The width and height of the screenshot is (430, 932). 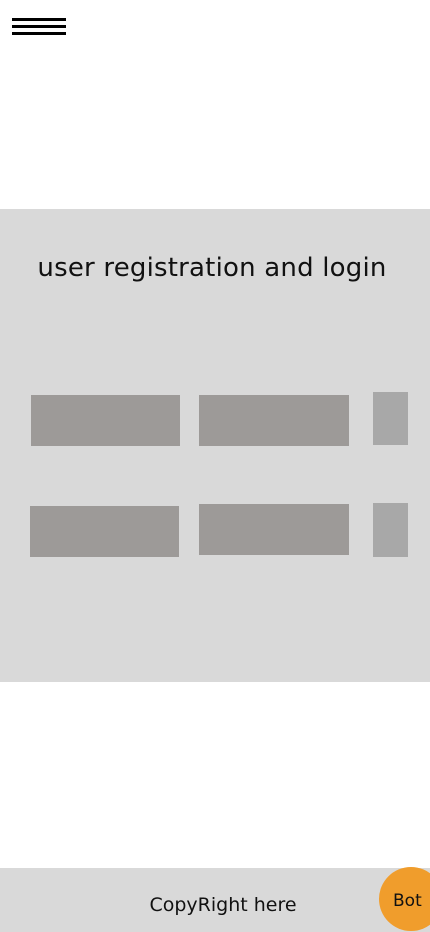 What do you see at coordinates (212, 268) in the screenshot?
I see `section-title: user registration and login` at bounding box center [212, 268].